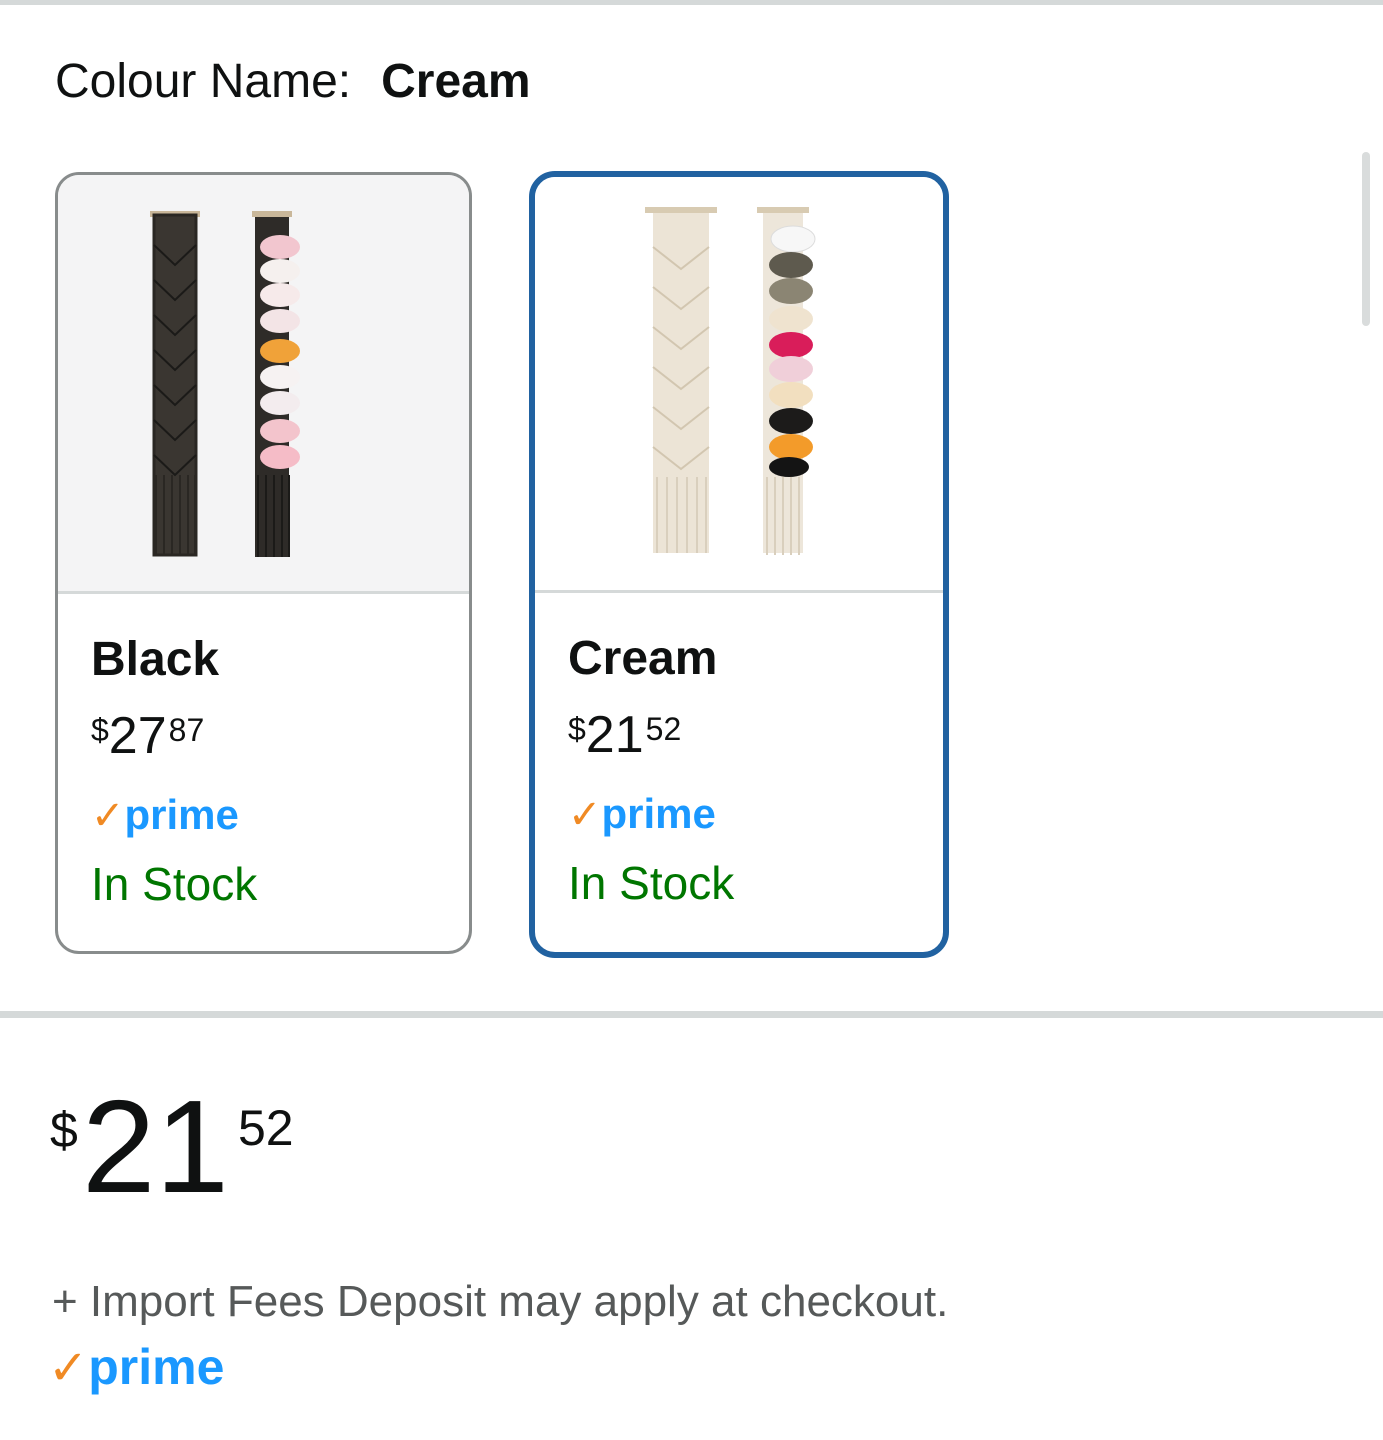  Describe the element at coordinates (739, 385) in the screenshot. I see `cream-macrame-hat-holder-image` at that location.